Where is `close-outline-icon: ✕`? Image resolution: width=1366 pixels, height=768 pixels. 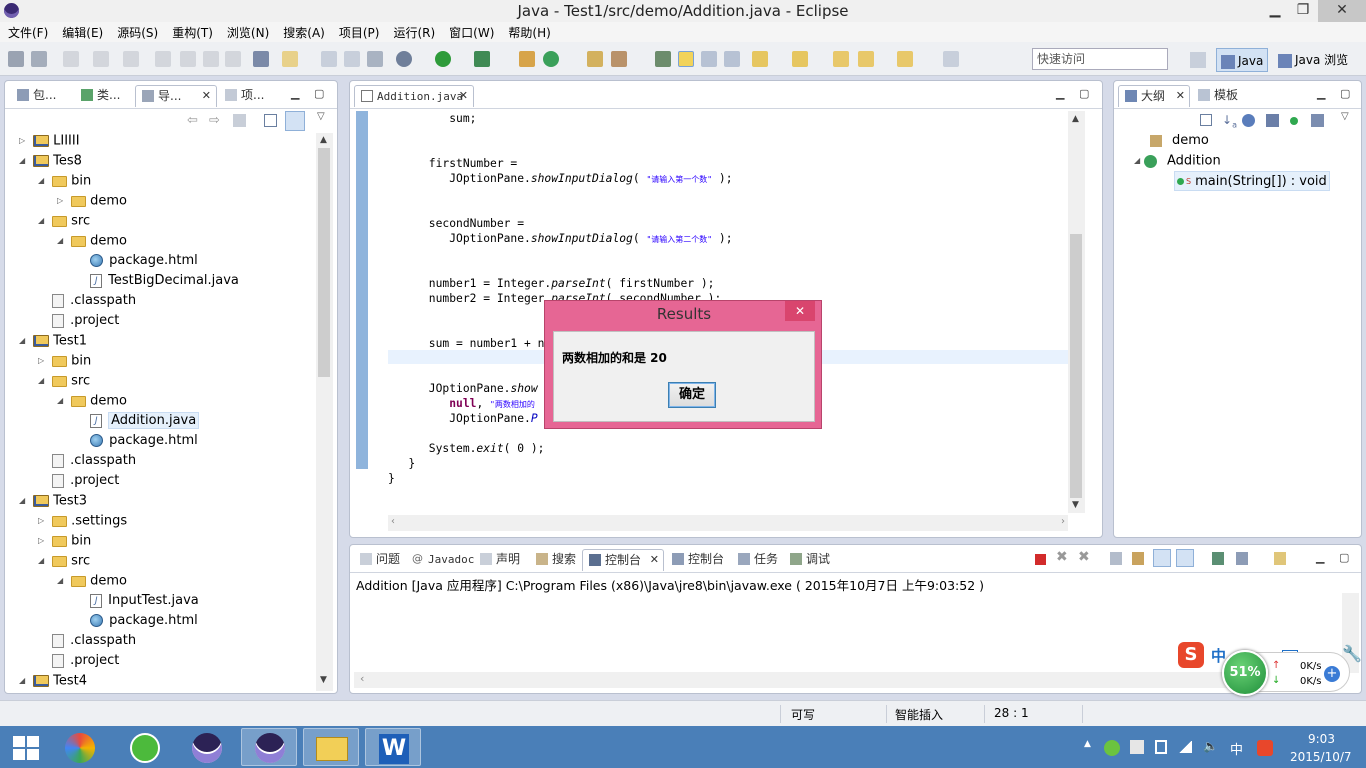 close-outline-icon: ✕ is located at coordinates (1180, 96).